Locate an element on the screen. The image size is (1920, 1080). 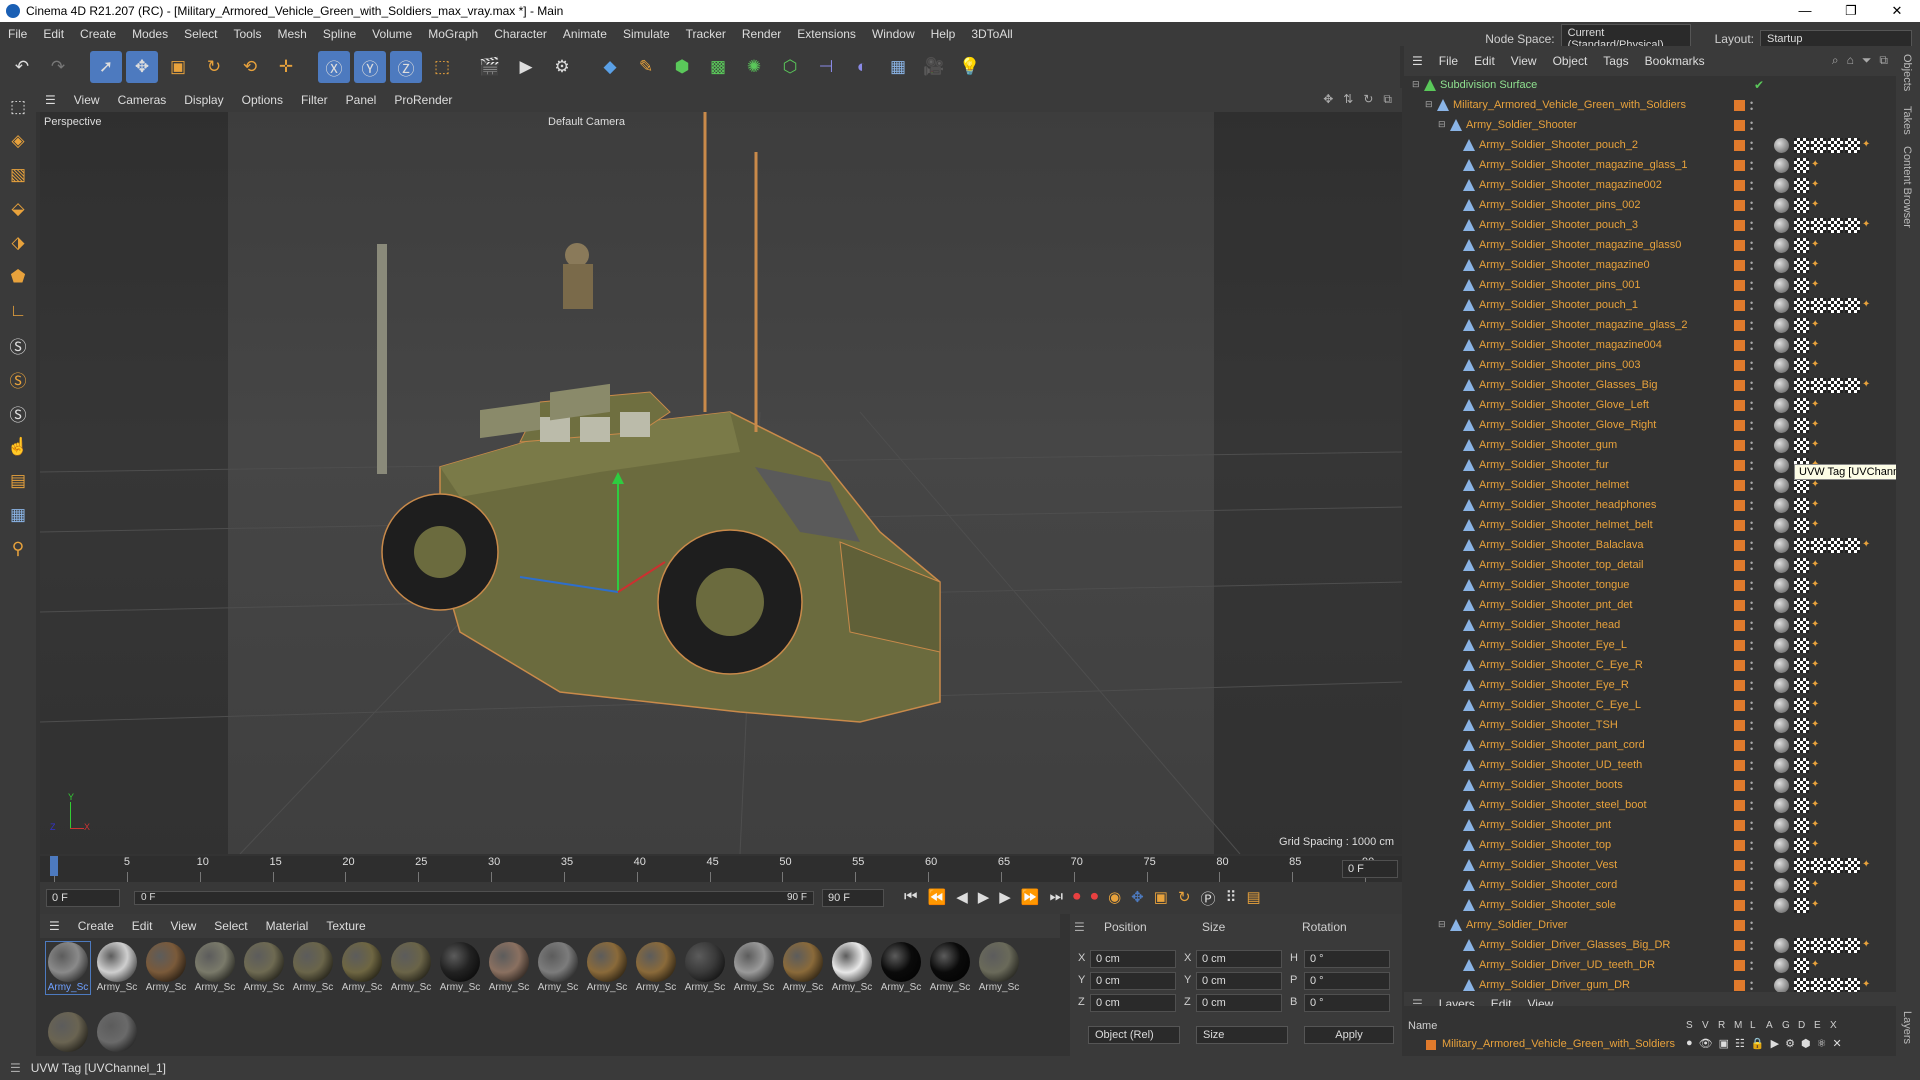
size-x-field: 0 cm is located at coordinates (1239, 959).